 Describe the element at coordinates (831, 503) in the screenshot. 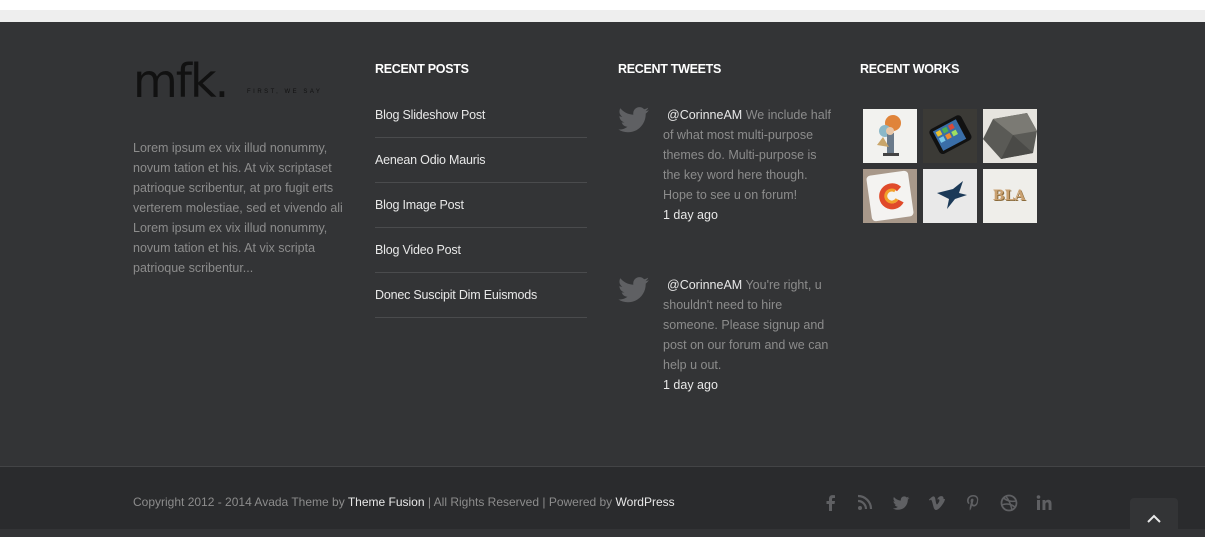

I see `facebook-icon` at that location.